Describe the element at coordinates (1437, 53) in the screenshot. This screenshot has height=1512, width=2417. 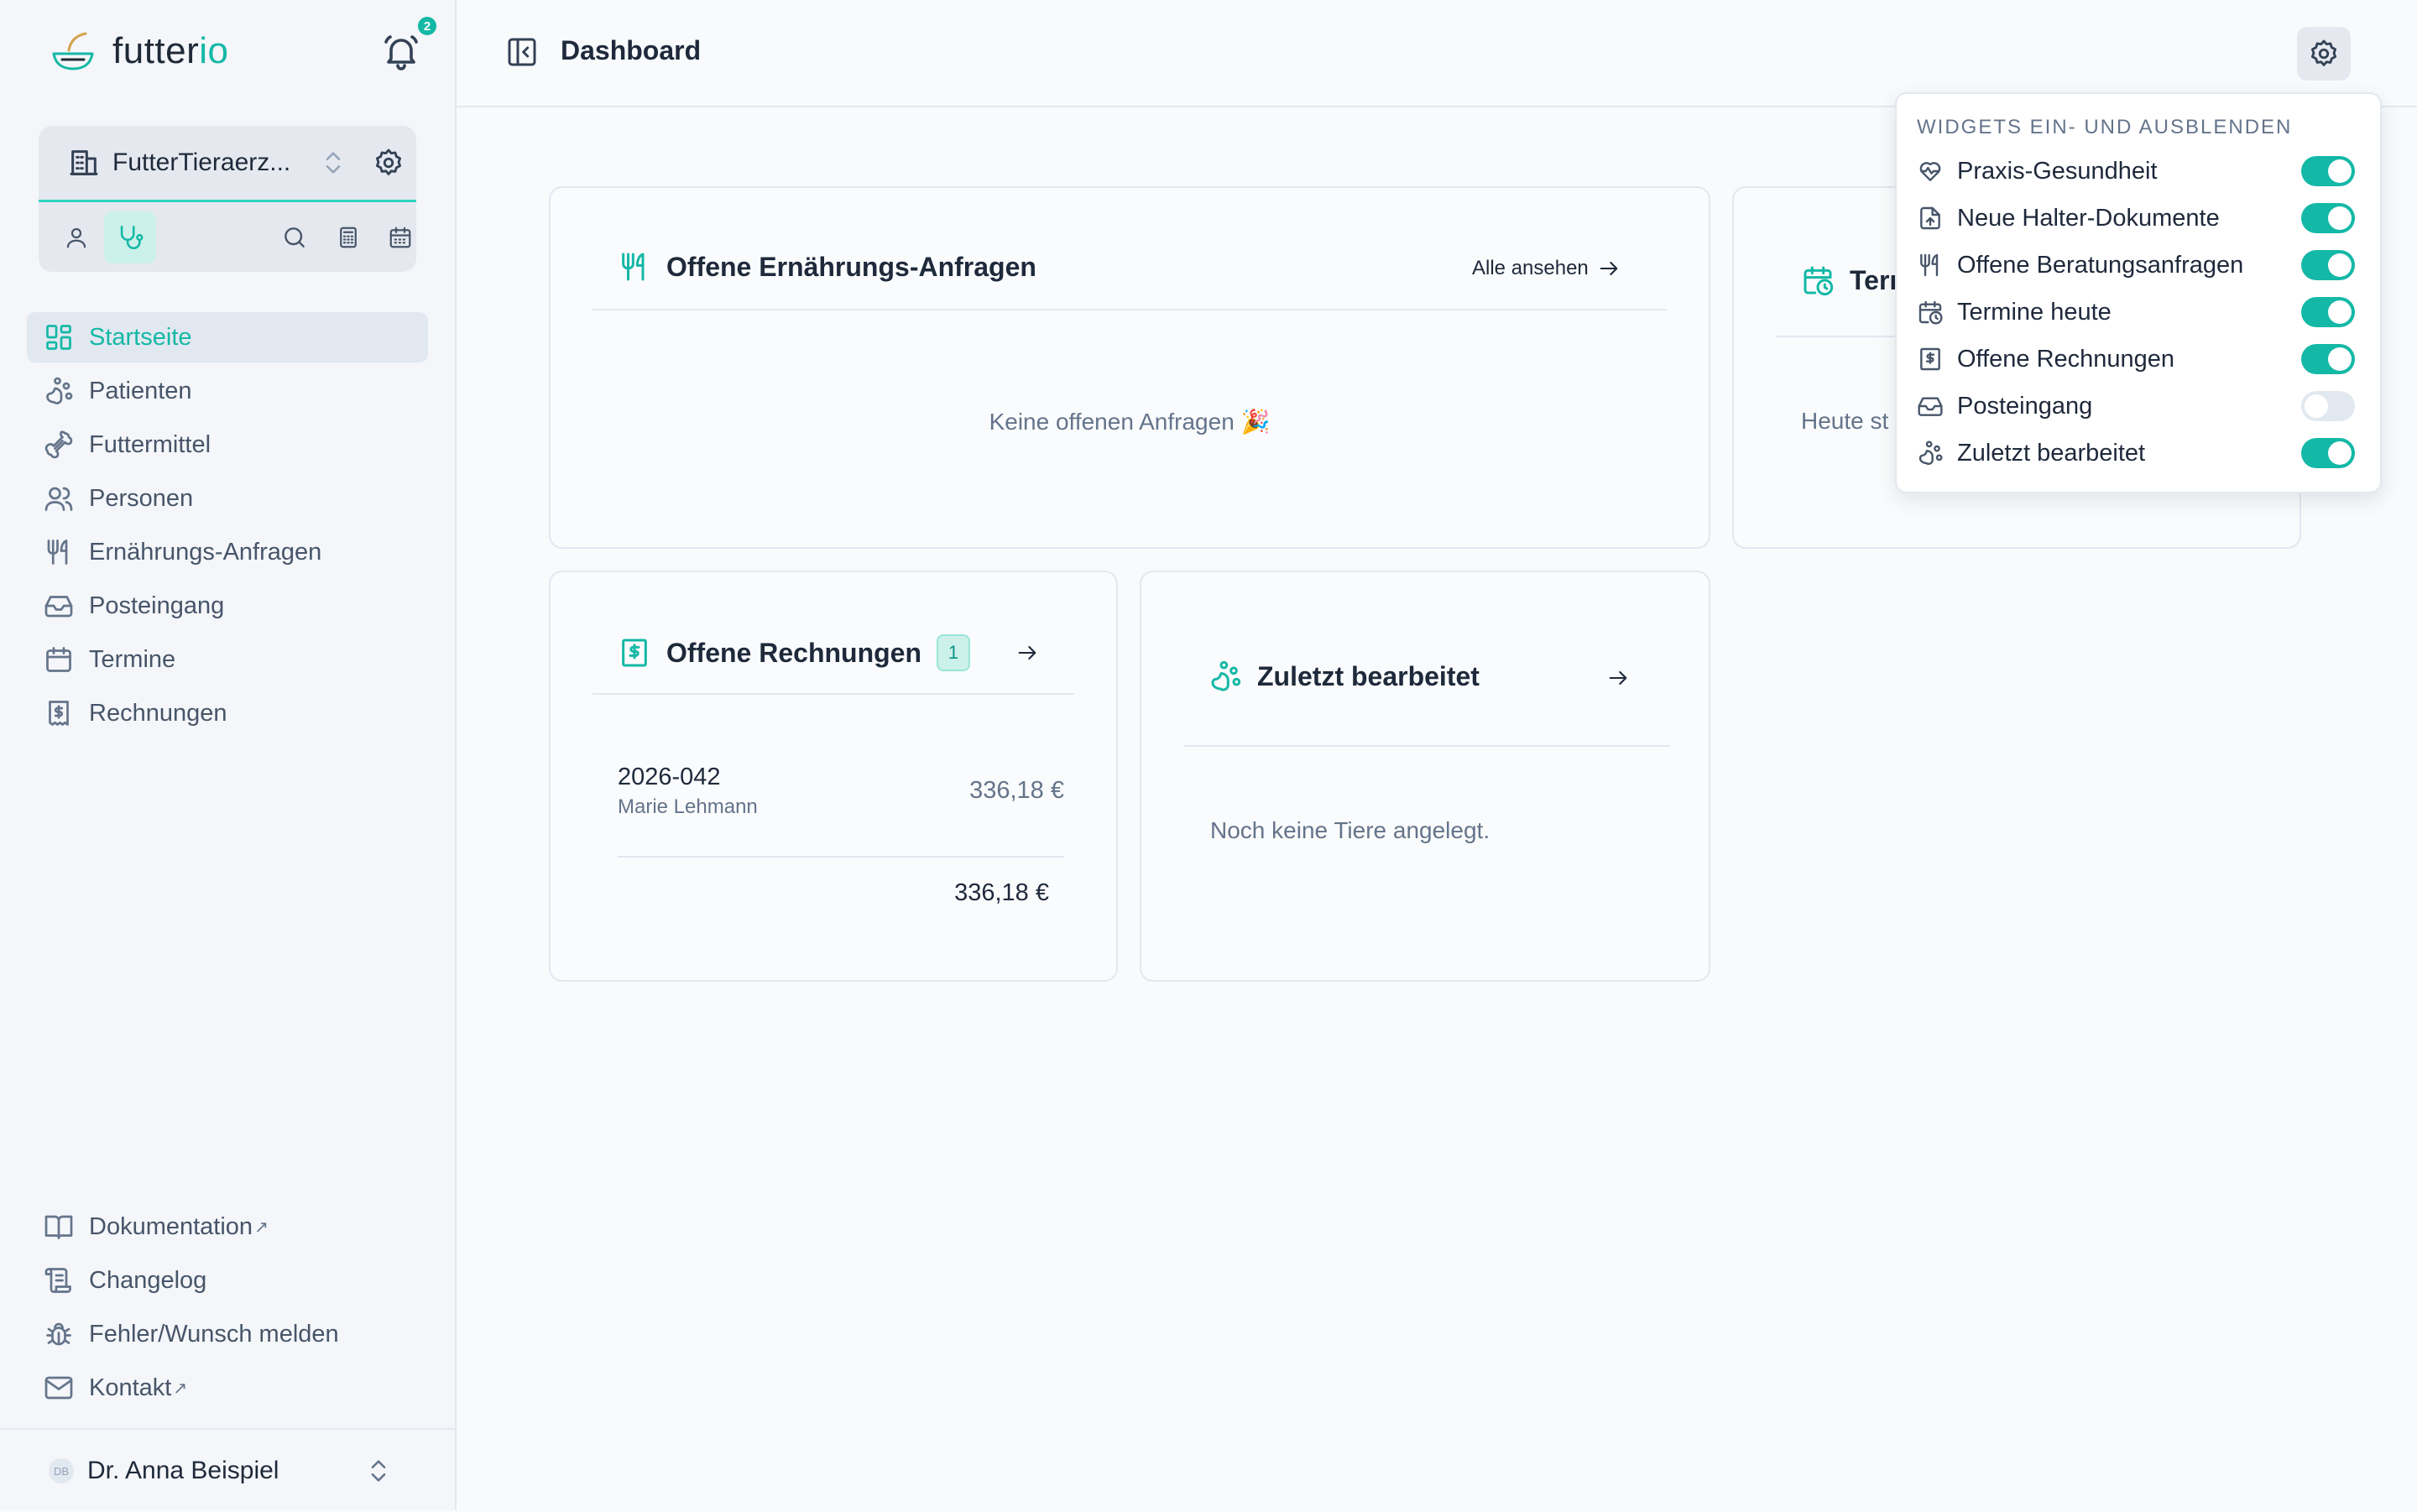
I see `top-bar: Dashboard` at that location.